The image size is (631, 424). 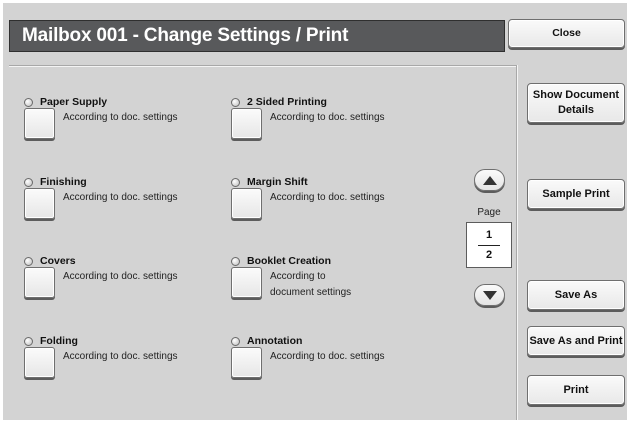 I want to click on button-label: Save As, so click(x=576, y=294).